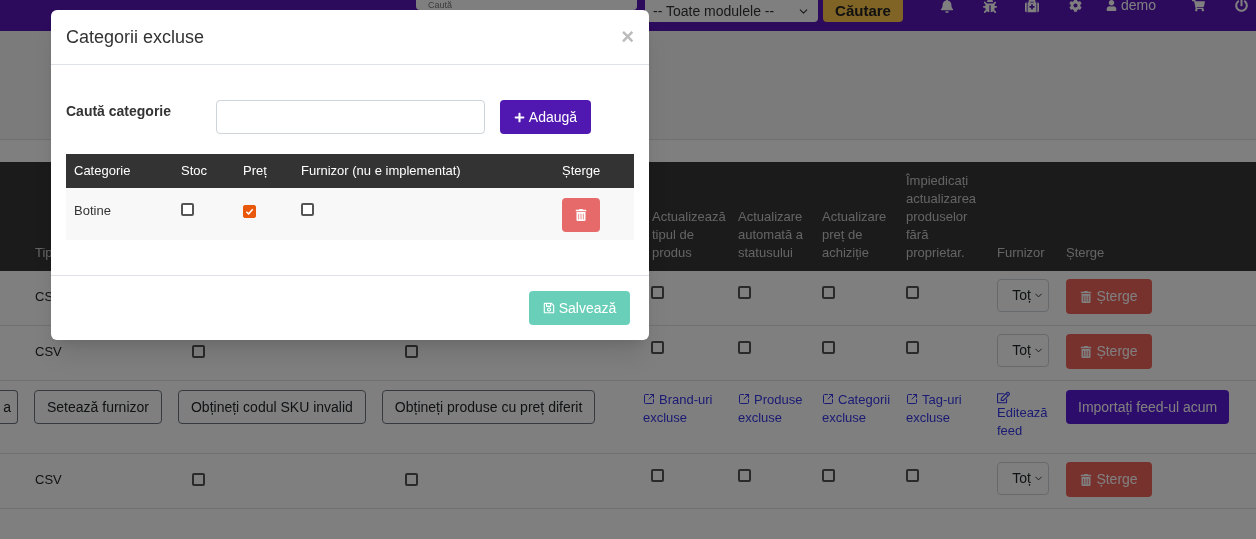  Describe the element at coordinates (945, 409) in the screenshot. I see `link: Tag-uri excluse` at that location.